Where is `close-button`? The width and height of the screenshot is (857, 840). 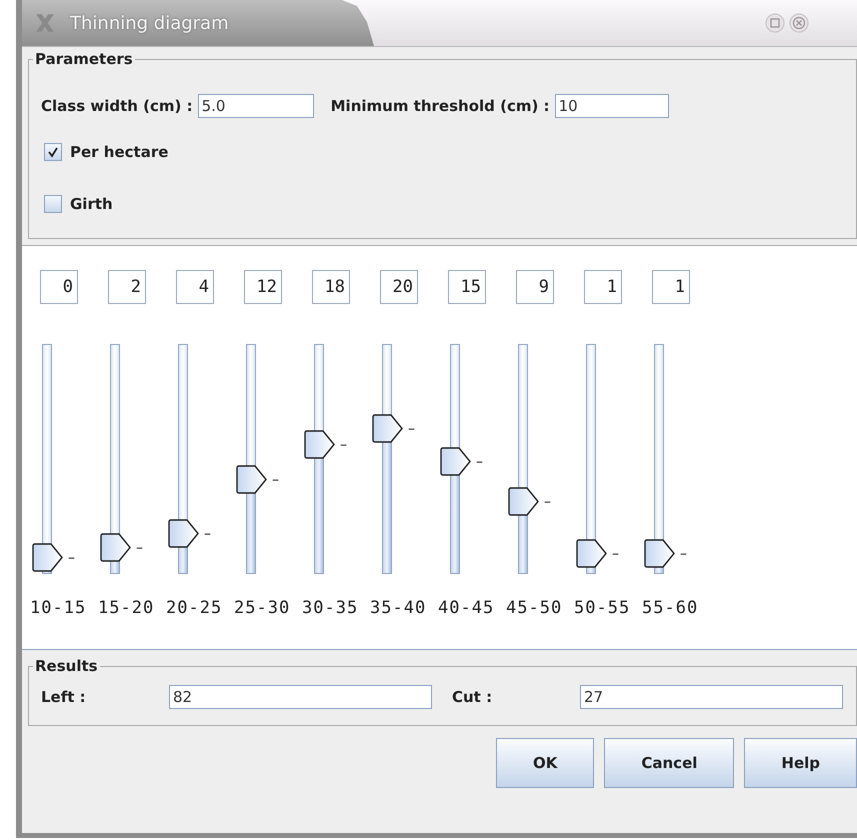
close-button is located at coordinates (799, 23).